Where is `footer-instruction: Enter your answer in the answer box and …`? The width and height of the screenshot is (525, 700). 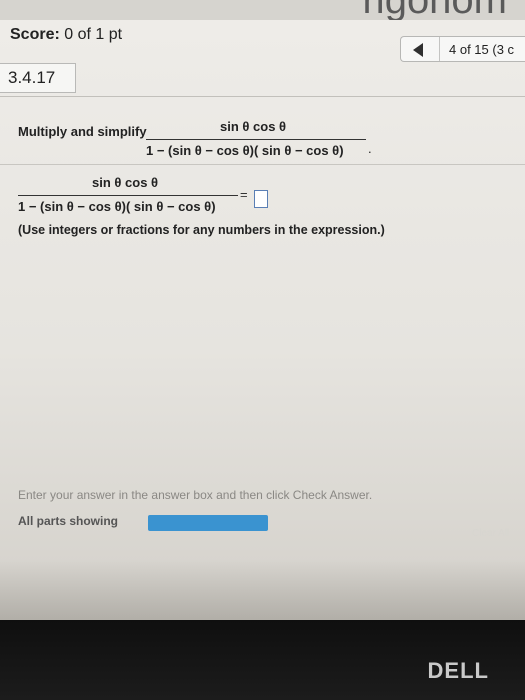 footer-instruction: Enter your answer in the answer box and … is located at coordinates (195, 495).